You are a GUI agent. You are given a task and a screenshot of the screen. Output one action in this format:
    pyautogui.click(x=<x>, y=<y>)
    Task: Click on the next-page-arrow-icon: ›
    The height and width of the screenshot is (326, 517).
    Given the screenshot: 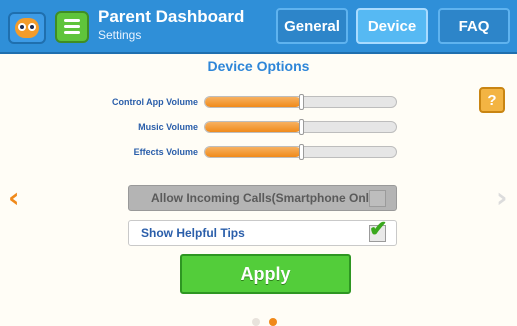 What is the action you would take?
    pyautogui.click(x=502, y=197)
    